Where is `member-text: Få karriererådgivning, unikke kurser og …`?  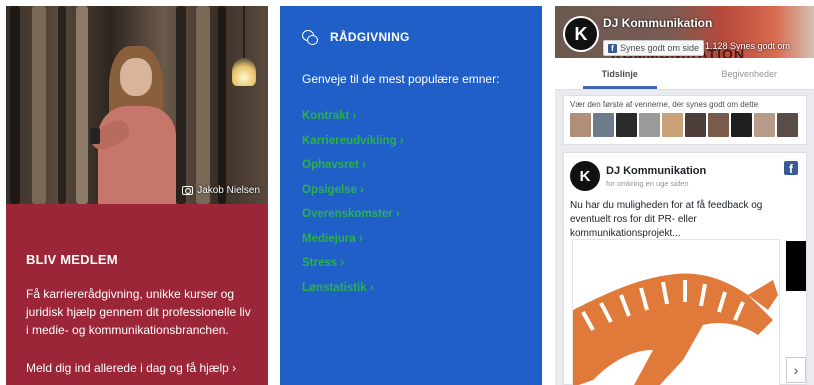 member-text: Få karriererådgivning, unikke kurser og … is located at coordinates (138, 312).